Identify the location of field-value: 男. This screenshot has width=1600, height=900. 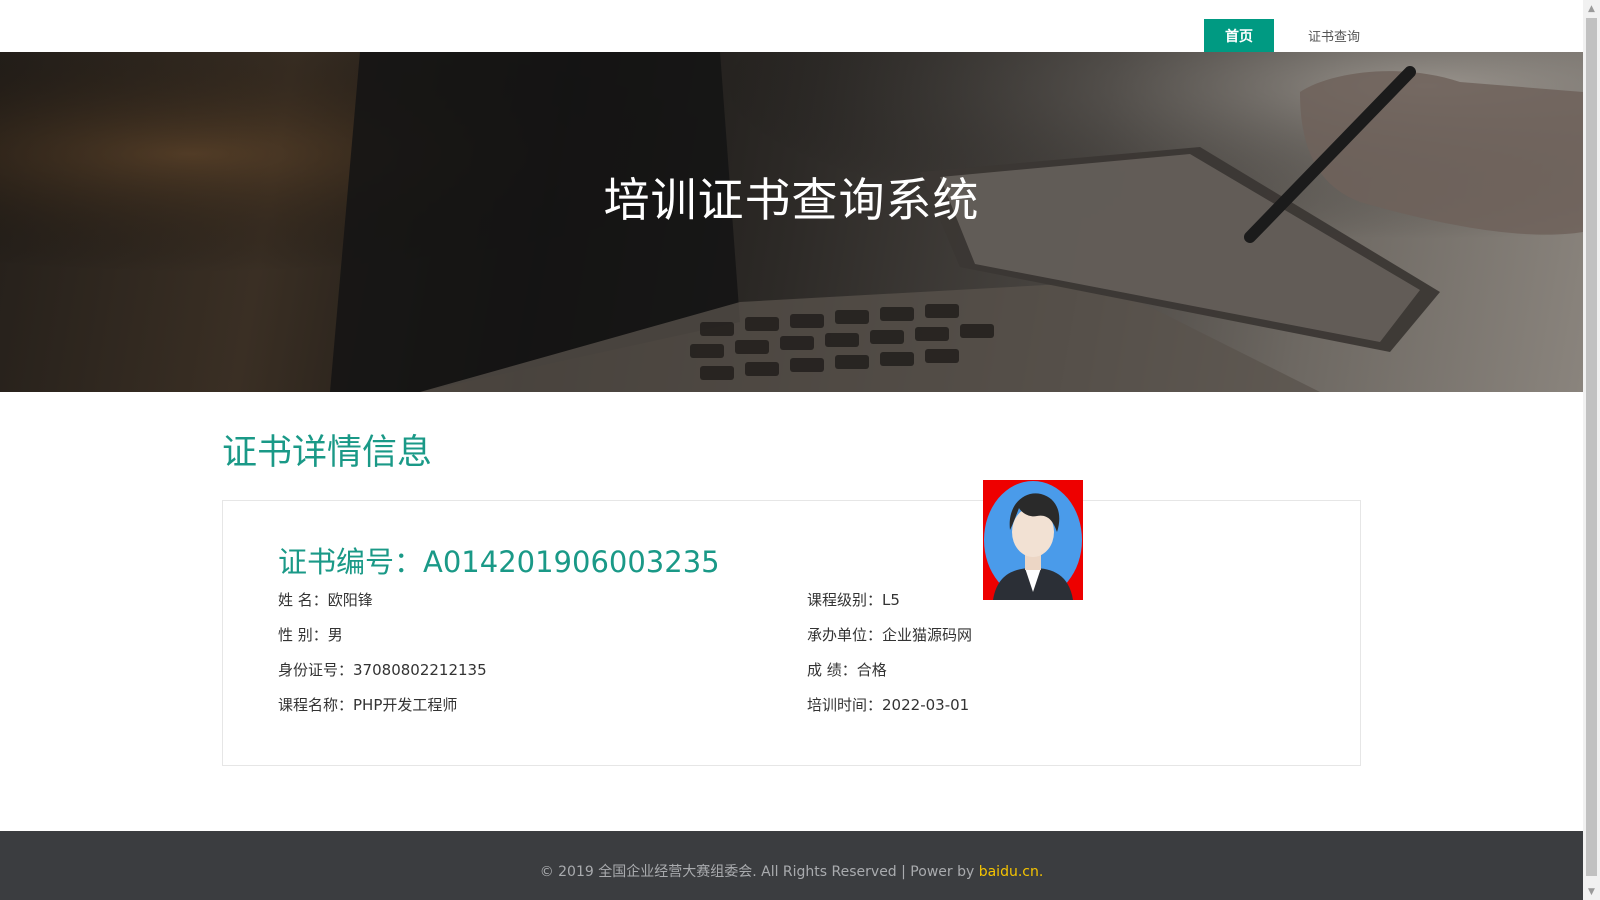
(335, 635).